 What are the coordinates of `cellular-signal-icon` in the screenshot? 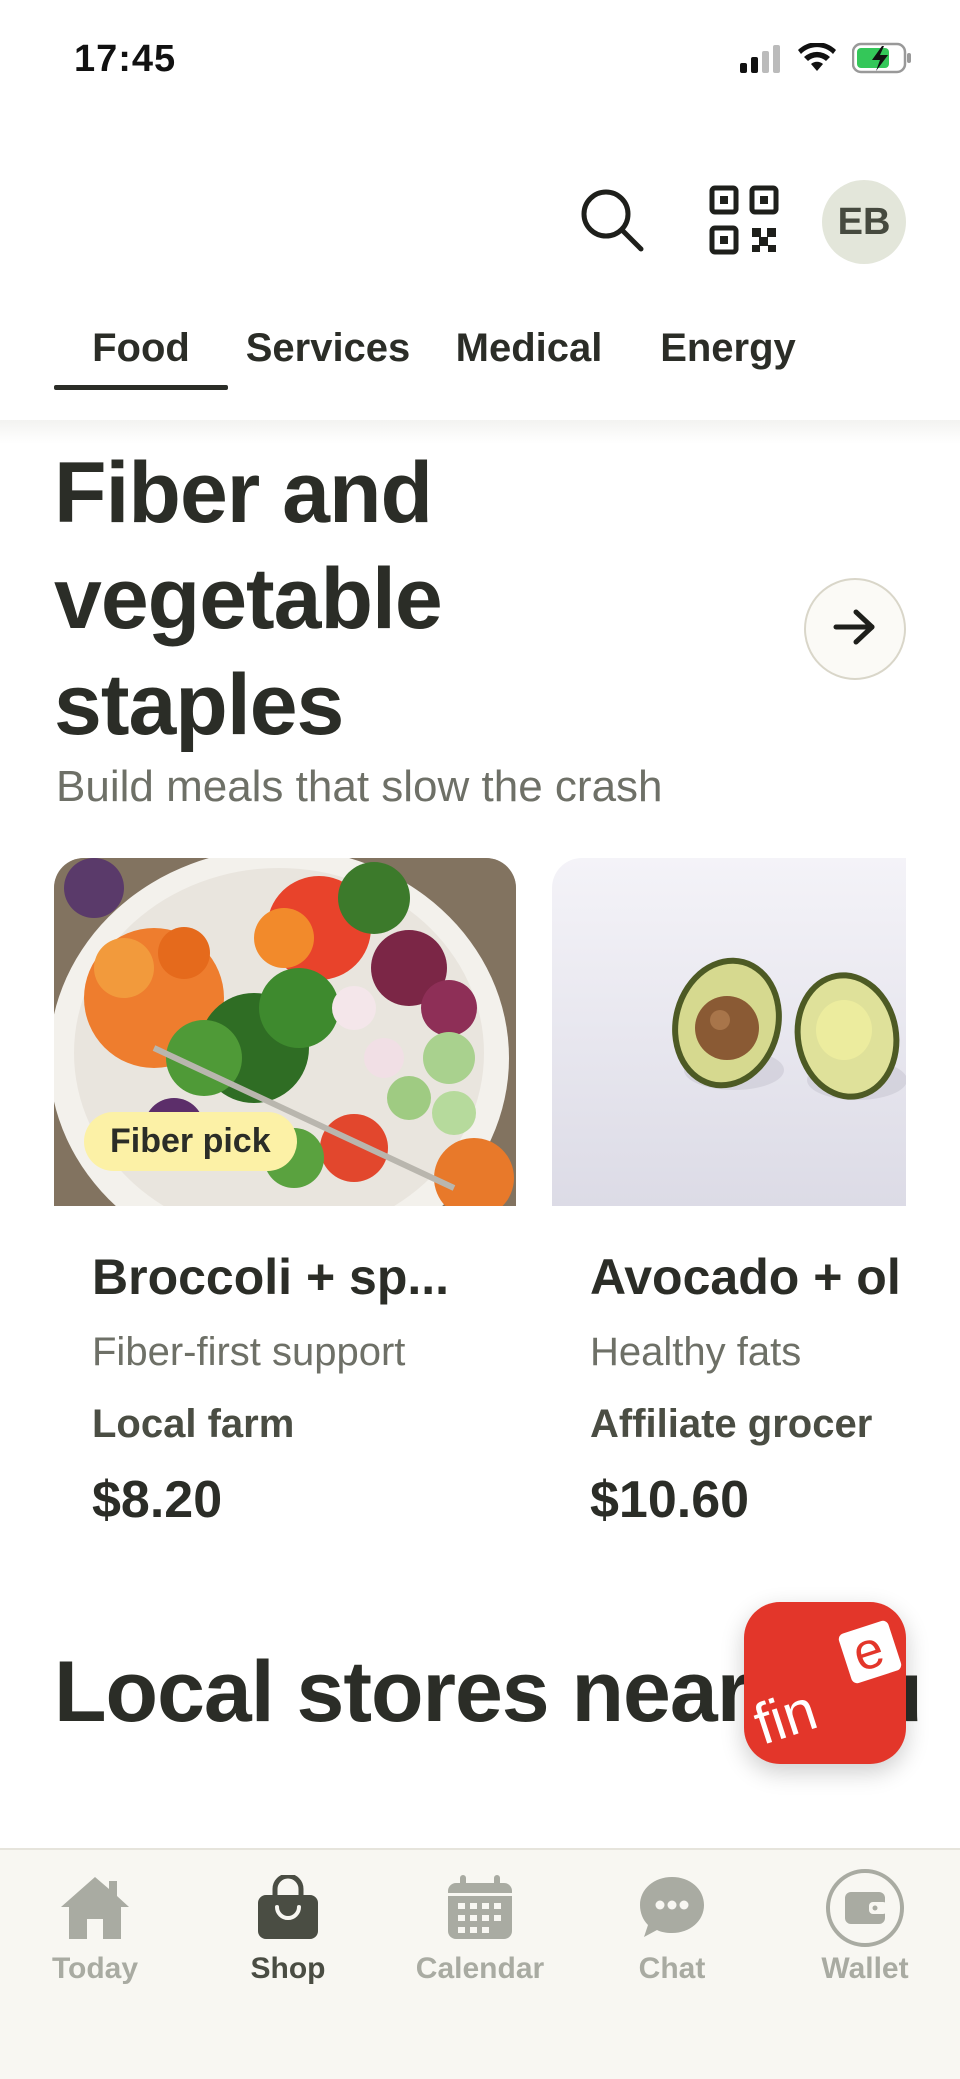 It's located at (761, 60).